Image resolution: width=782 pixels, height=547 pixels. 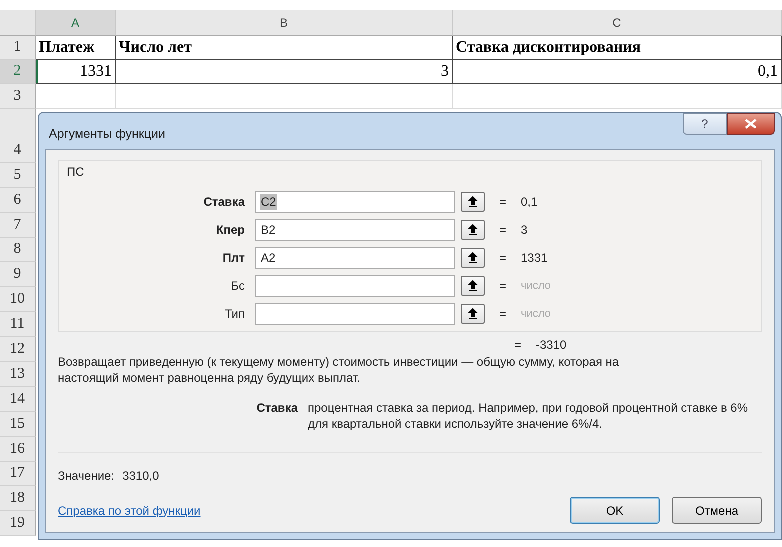 What do you see at coordinates (339, 370) in the screenshot?
I see `function-description: Возвращает приведенную (к текущему моменту) стоимость инвестиции — общую сумму, которая на настоящий момент равноценна ряду будущих выплат.` at bounding box center [339, 370].